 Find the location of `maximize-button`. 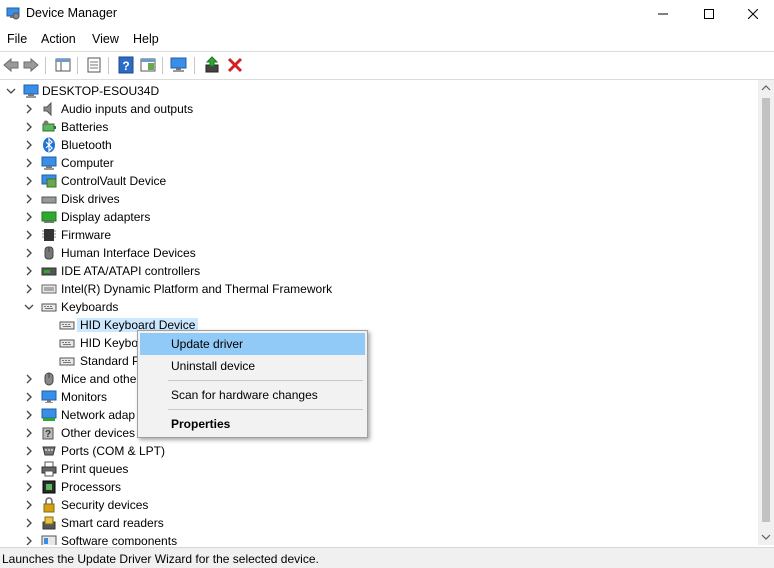

maximize-button is located at coordinates (709, 14).